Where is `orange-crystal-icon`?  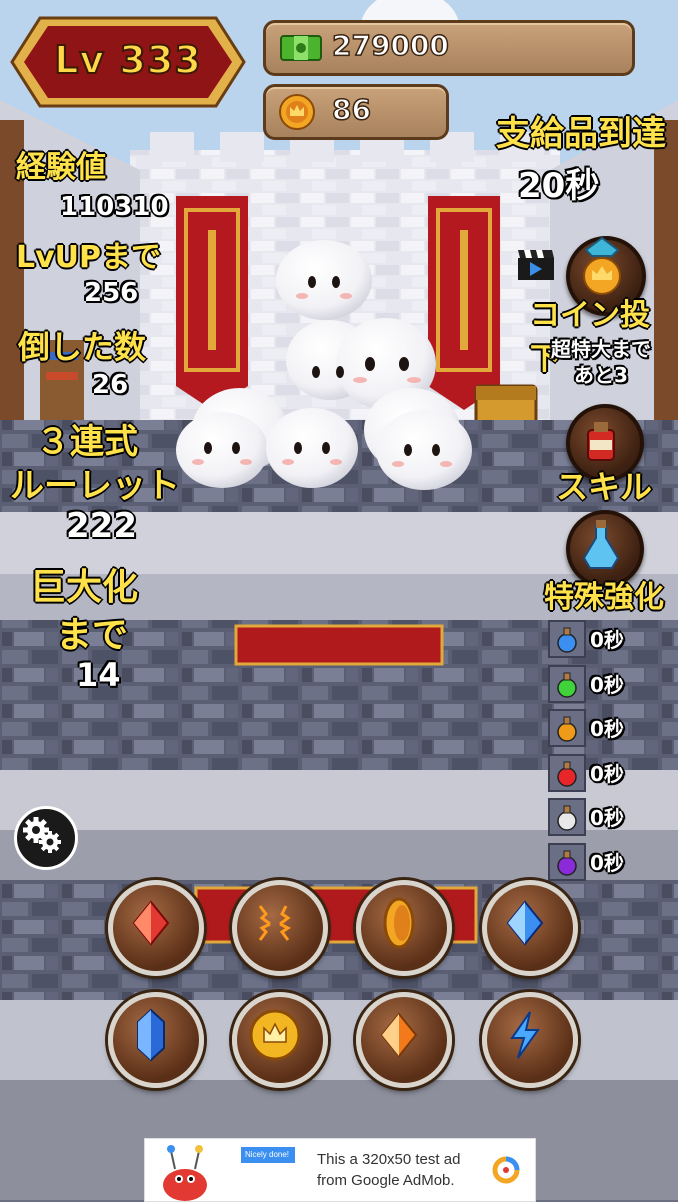
orange-crystal-icon is located at coordinates (399, 1035).